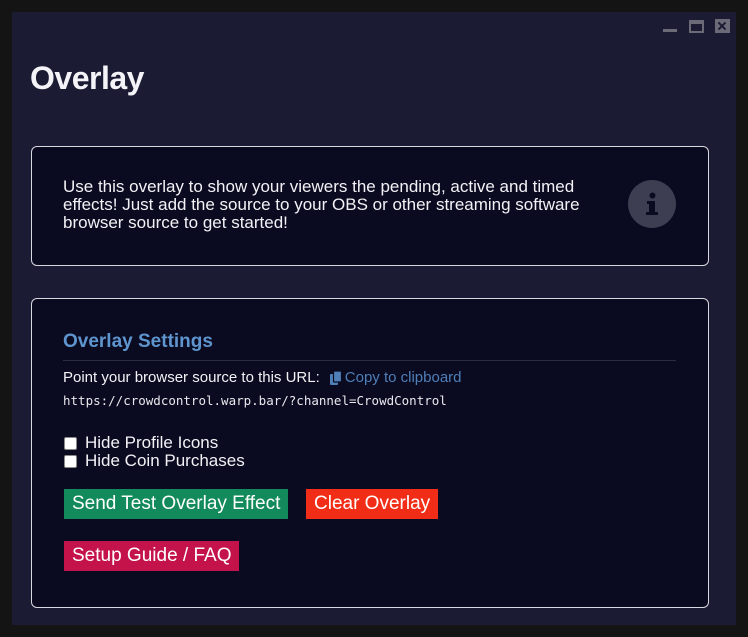 The width and height of the screenshot is (748, 637). I want to click on url-label: Point your browser source to this URL:, so click(191, 377).